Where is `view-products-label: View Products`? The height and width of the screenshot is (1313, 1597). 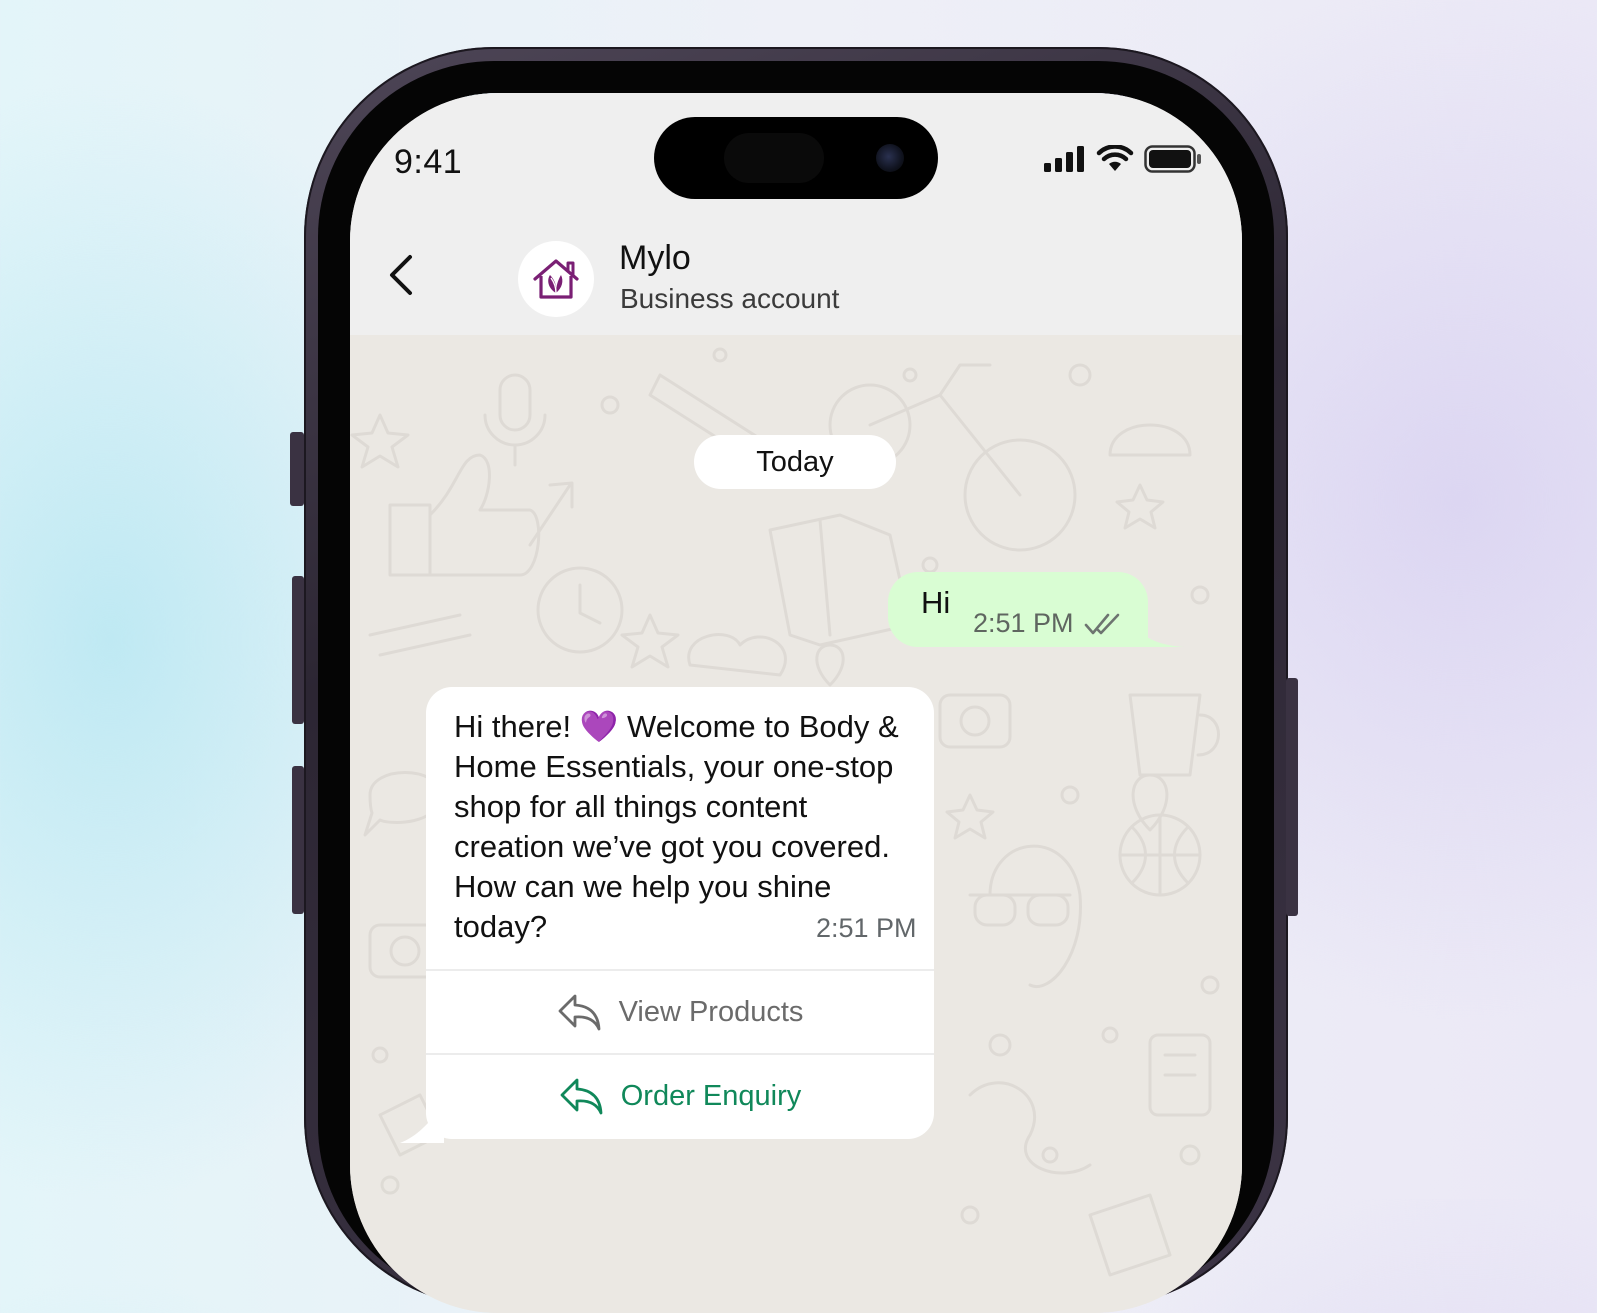 view-products-label: View Products is located at coordinates (711, 1011).